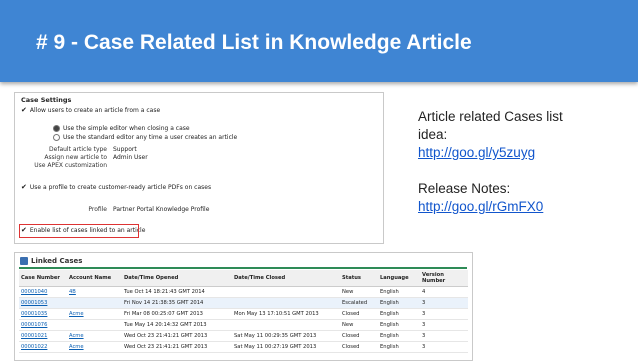 The height and width of the screenshot is (361, 638). I want to click on profile-label: Profile, so click(97, 209).